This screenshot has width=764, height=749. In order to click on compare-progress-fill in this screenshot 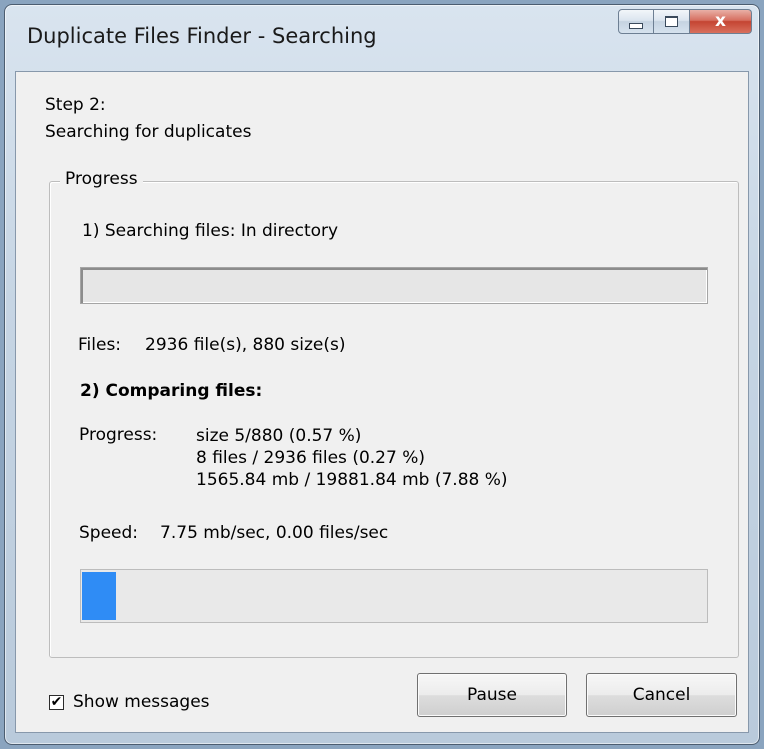, I will do `click(99, 596)`.